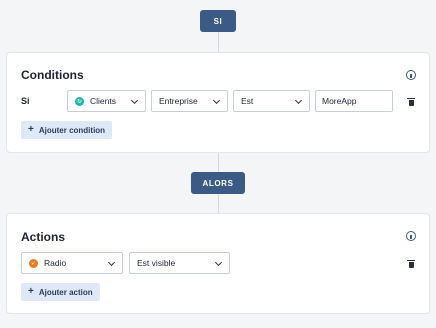  Describe the element at coordinates (179, 263) in the screenshot. I see `action-select: Est visible` at that location.